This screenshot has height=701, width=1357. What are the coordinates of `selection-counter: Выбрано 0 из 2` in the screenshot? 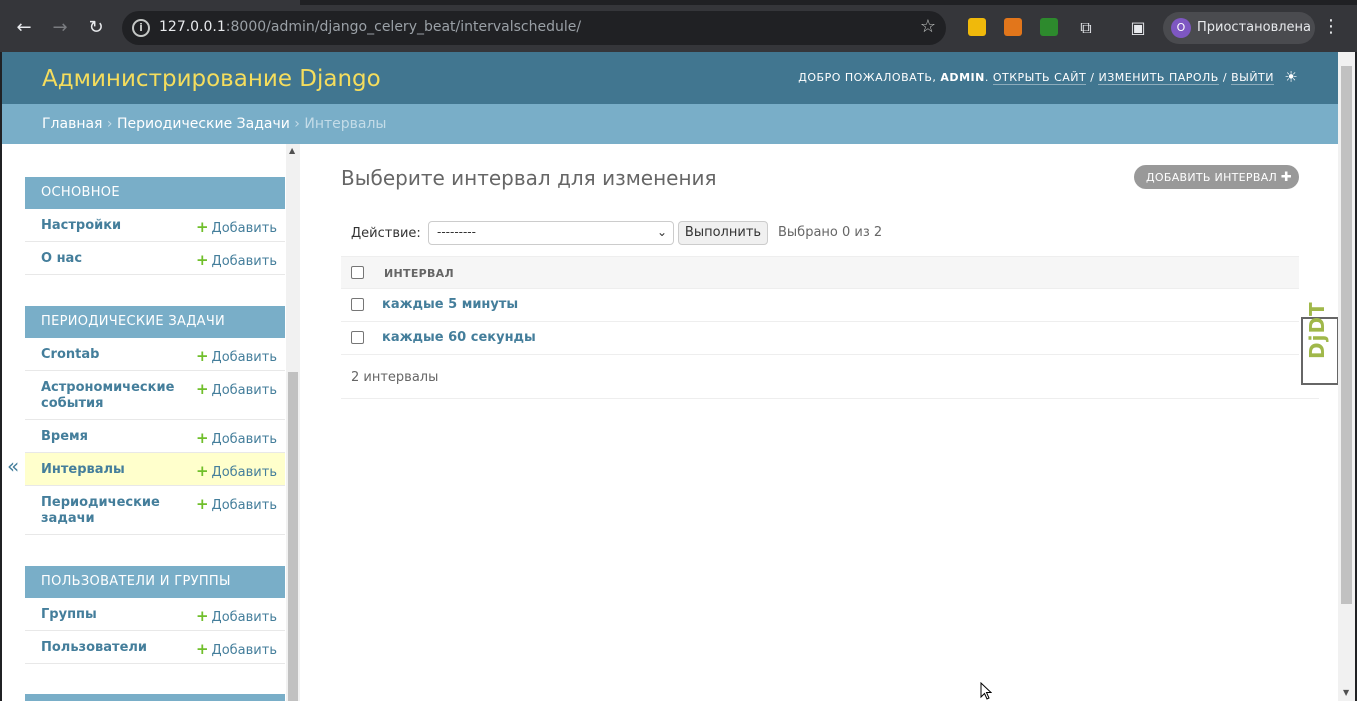 It's located at (830, 232).